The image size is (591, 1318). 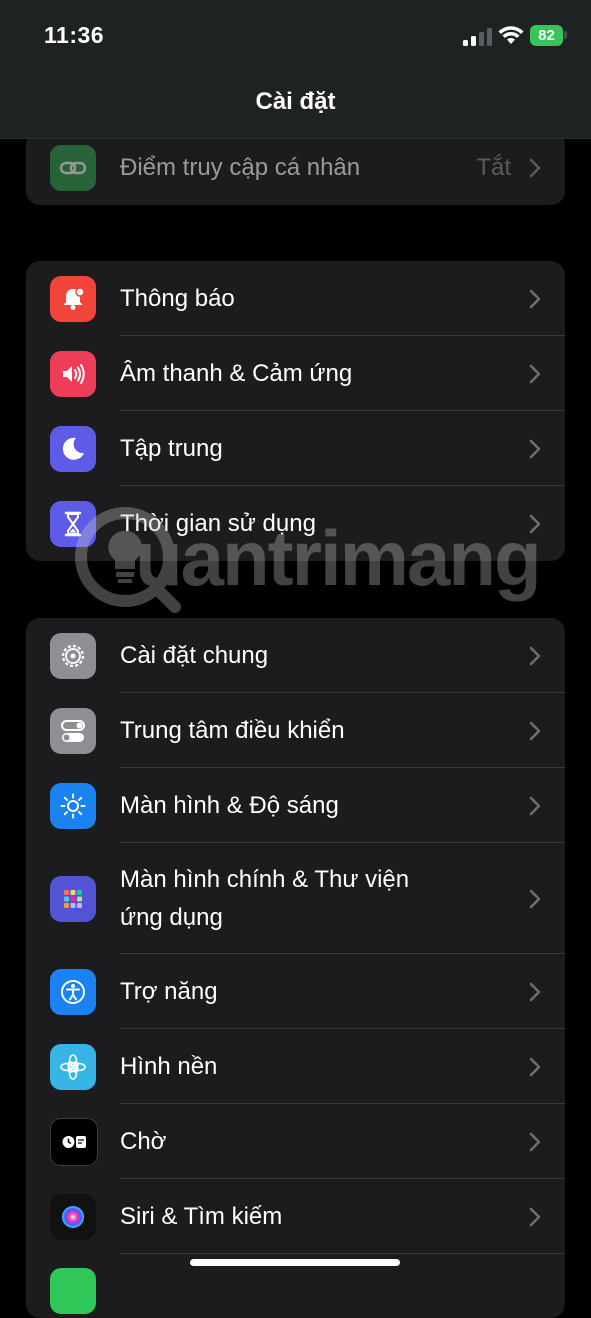 What do you see at coordinates (478, 36) in the screenshot?
I see `cellular-signal-icon` at bounding box center [478, 36].